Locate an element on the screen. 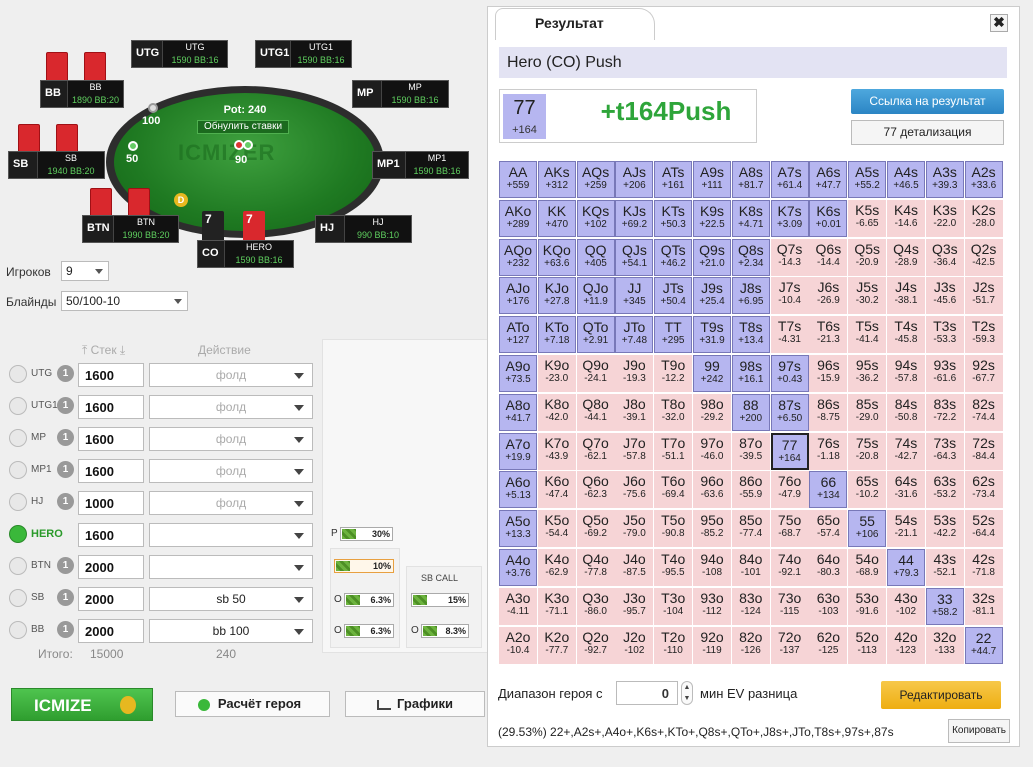 The image size is (1033, 767). hand-cell: K9s +22.5 is located at coordinates (712, 218).